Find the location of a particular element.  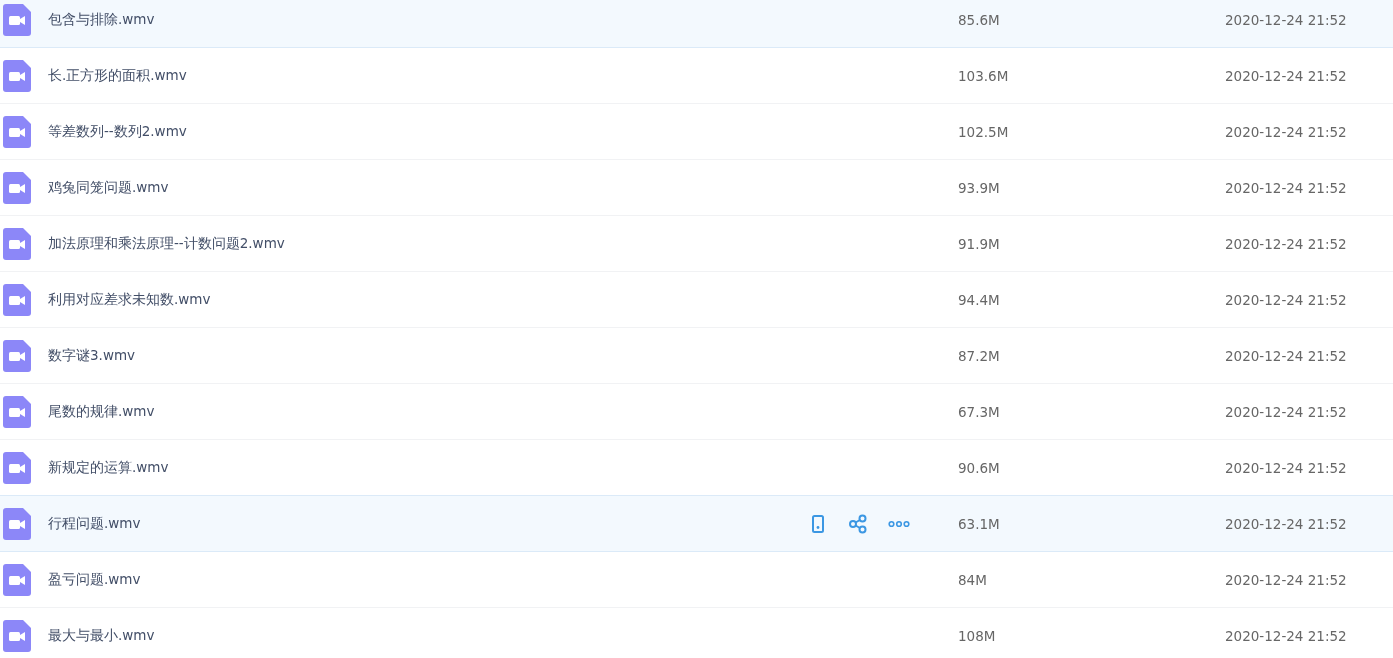

file-name: 加法原理和乘法原理--计数问题2.wmv is located at coordinates (167, 243).